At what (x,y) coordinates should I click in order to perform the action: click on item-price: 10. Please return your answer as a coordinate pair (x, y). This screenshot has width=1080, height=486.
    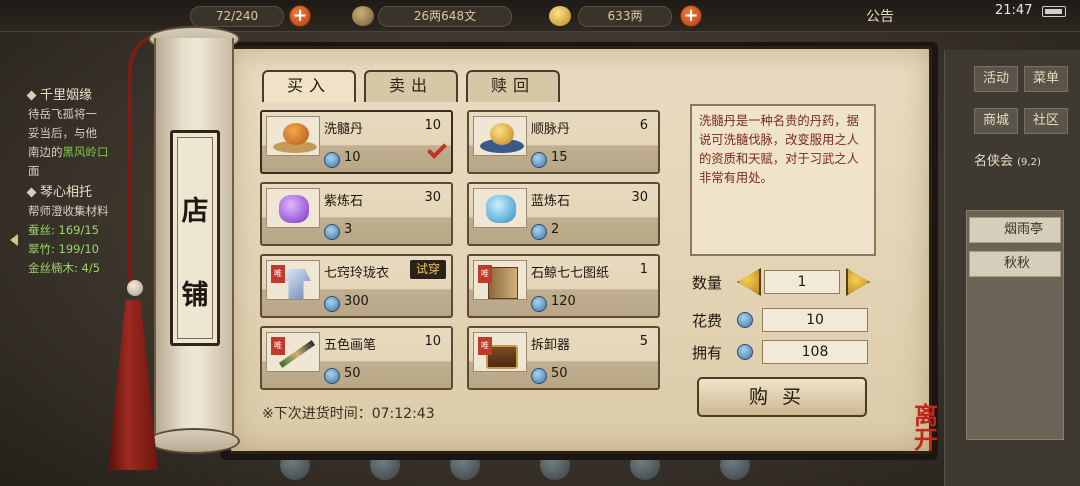
    Looking at the image, I should click on (352, 157).